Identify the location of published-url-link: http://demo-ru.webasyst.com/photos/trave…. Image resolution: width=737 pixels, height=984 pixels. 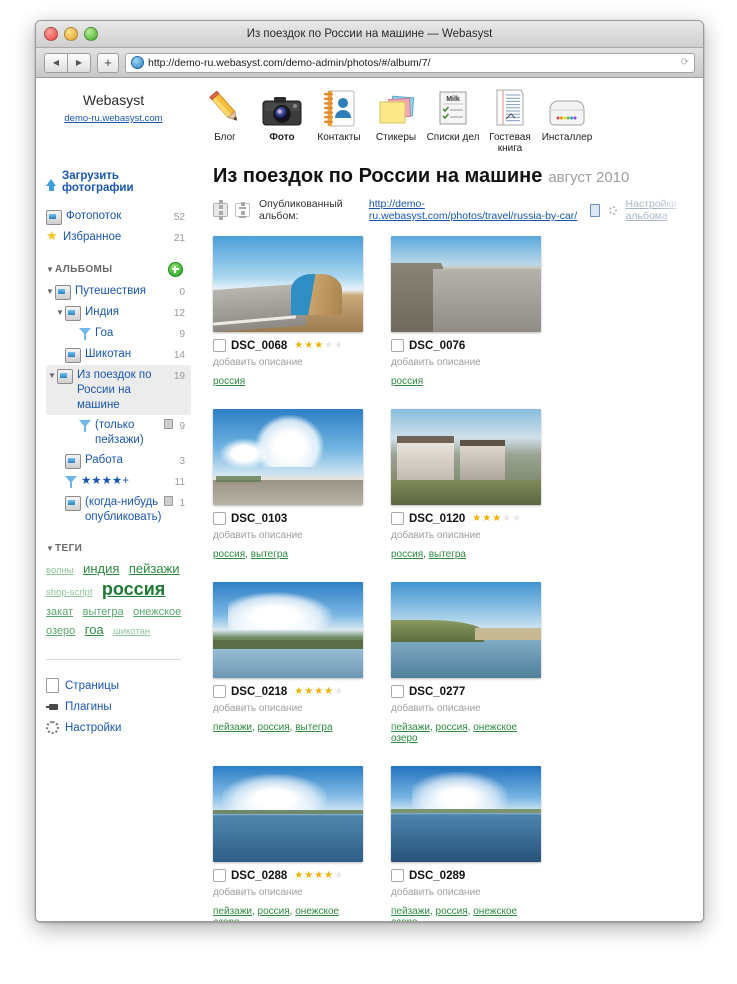
(475, 210).